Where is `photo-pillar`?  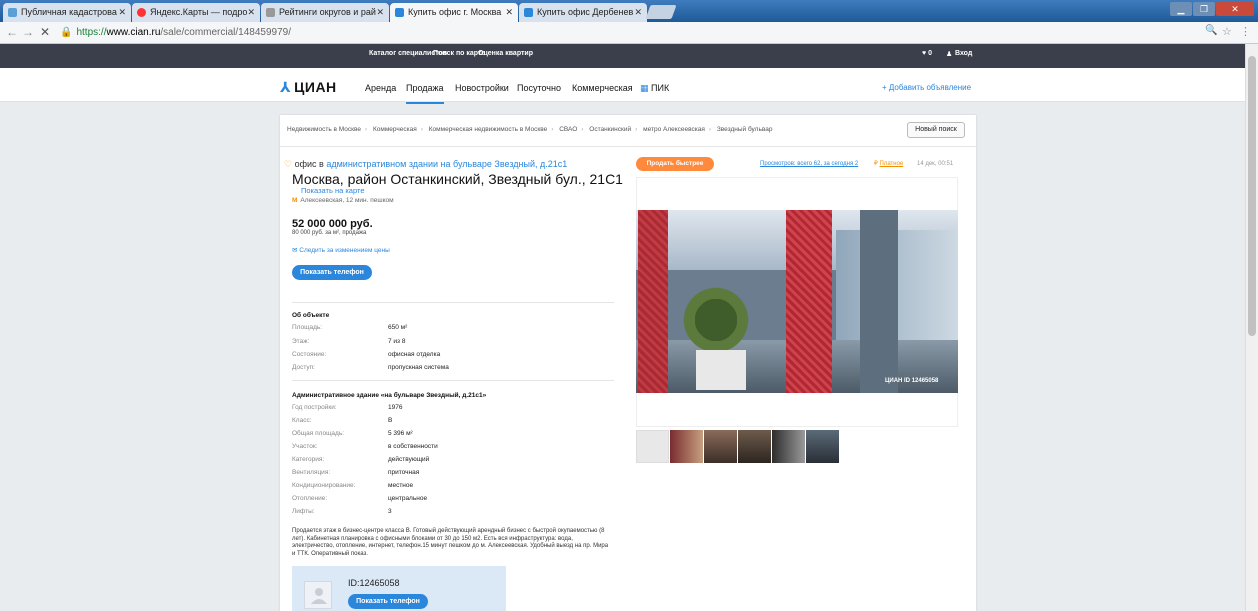 photo-pillar is located at coordinates (879, 301).